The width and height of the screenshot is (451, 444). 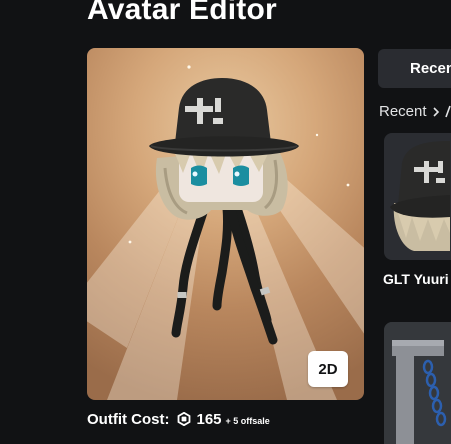 I want to click on outfit-cost-value: 165, so click(x=209, y=419).